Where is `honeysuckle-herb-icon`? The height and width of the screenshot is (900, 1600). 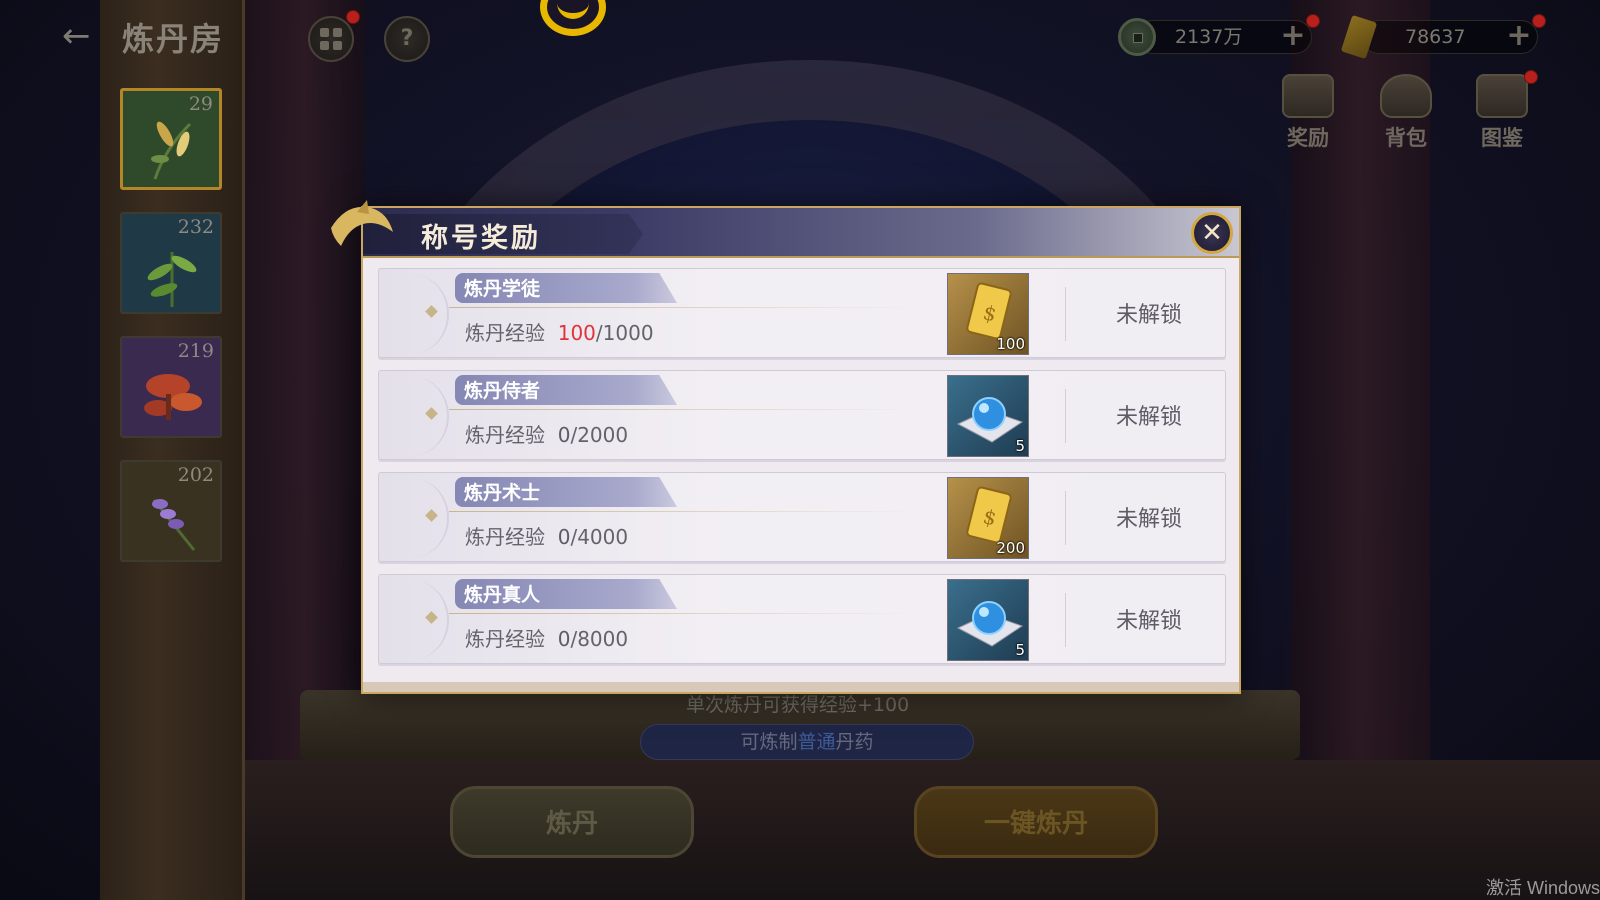 honeysuckle-herb-icon is located at coordinates (171, 150).